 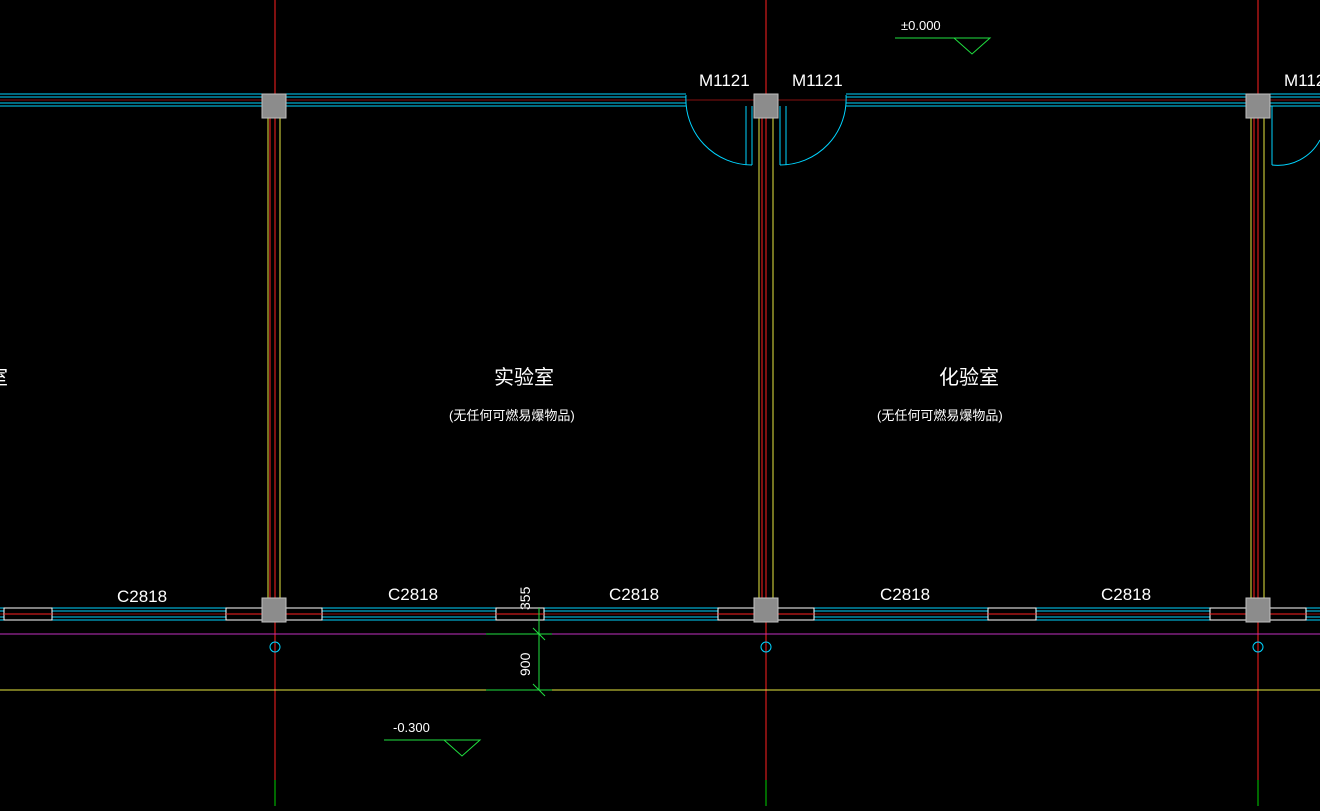 I want to click on door-label-3: M112, so click(x=1302, y=80).